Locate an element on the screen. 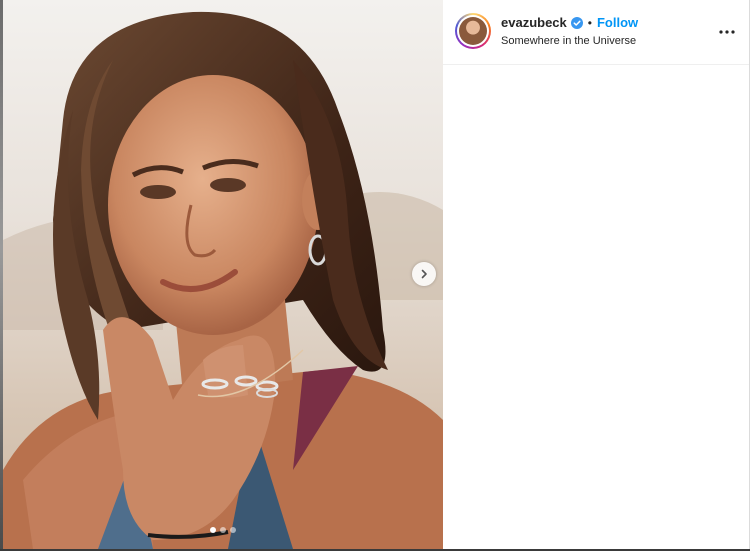 This screenshot has width=750, height=551. follow-button: Follow is located at coordinates (617, 22).